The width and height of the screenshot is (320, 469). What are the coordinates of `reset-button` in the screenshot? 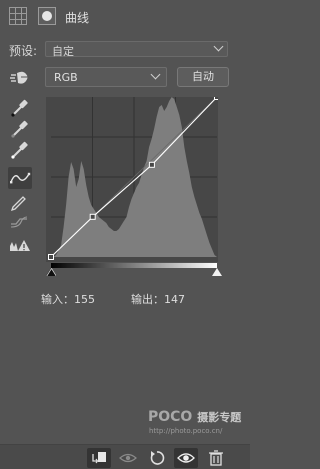 It's located at (157, 458).